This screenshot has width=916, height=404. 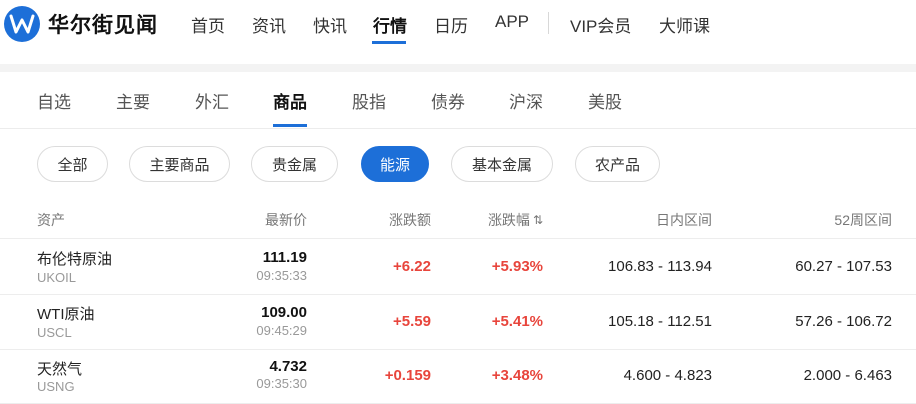 I want to click on asset-code: USCL, so click(x=54, y=332).